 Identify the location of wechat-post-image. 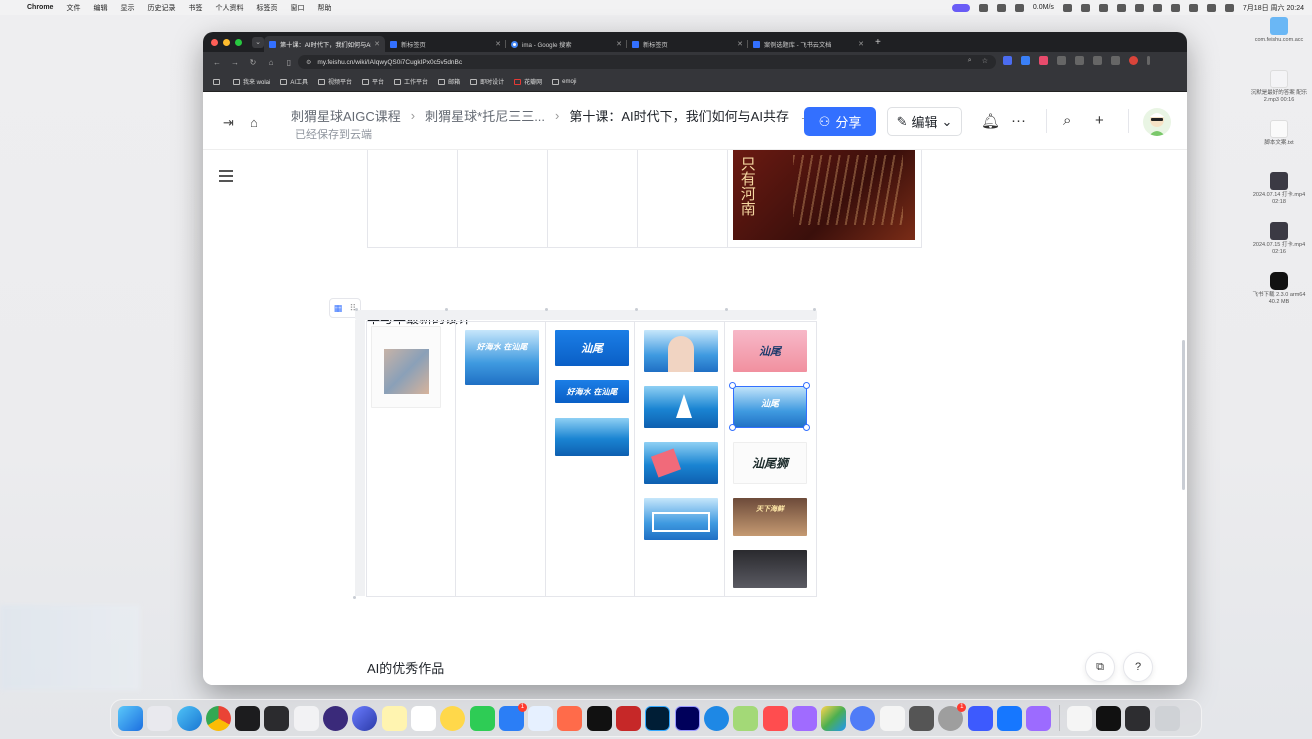
(406, 367).